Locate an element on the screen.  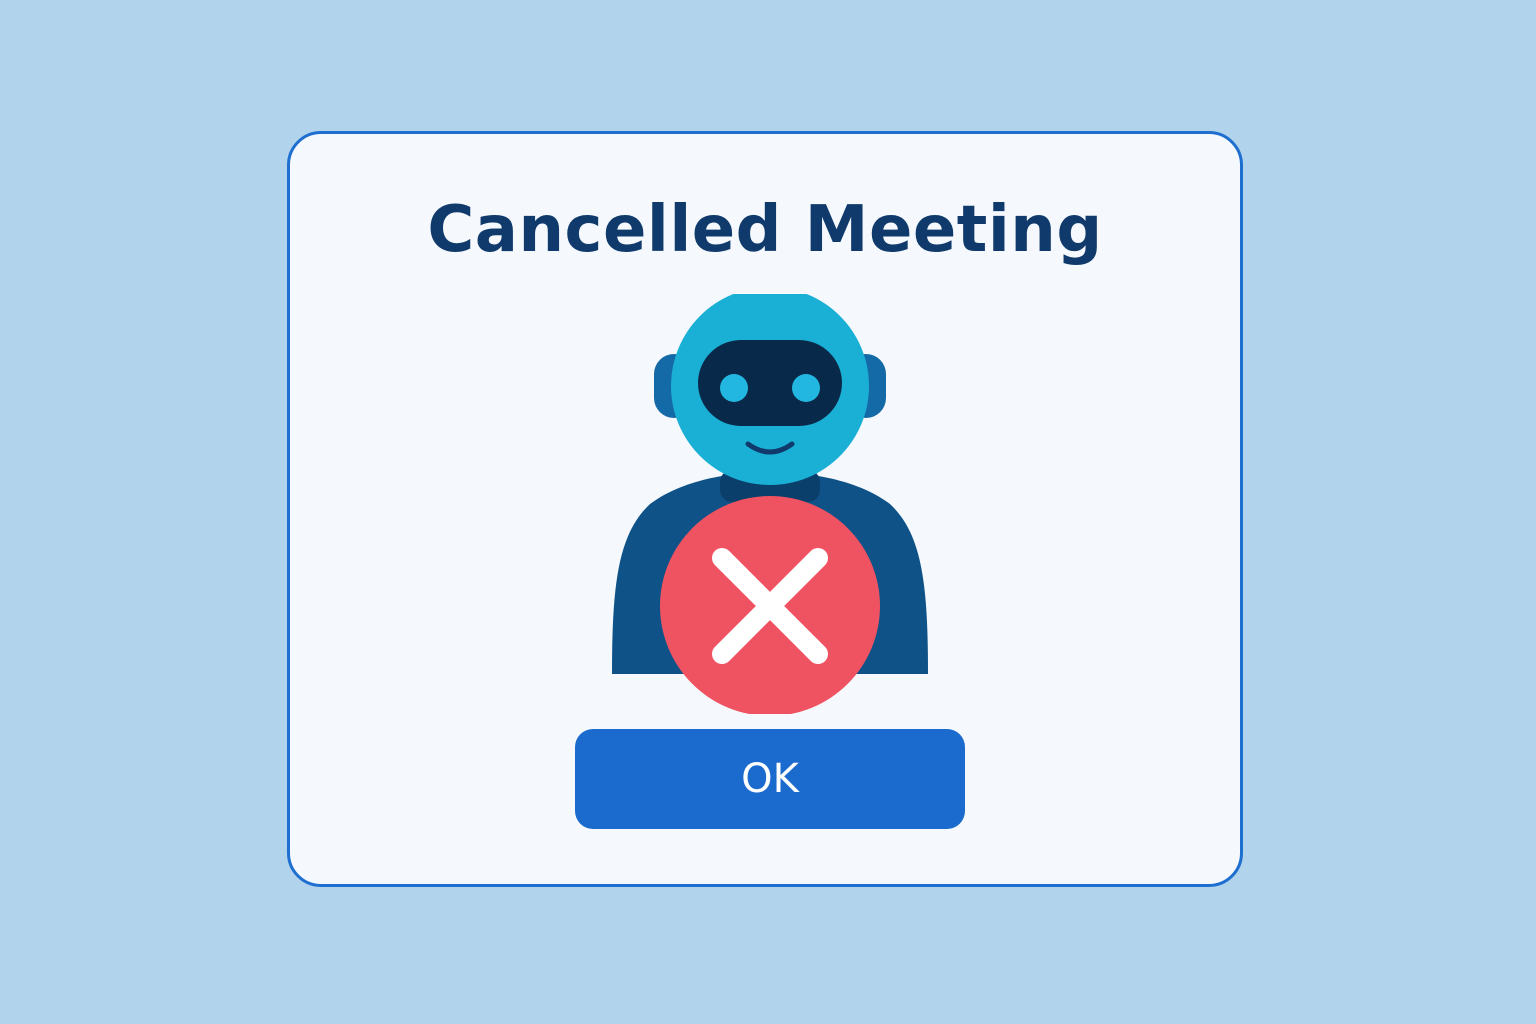
robot-avatar-icon is located at coordinates (770, 504).